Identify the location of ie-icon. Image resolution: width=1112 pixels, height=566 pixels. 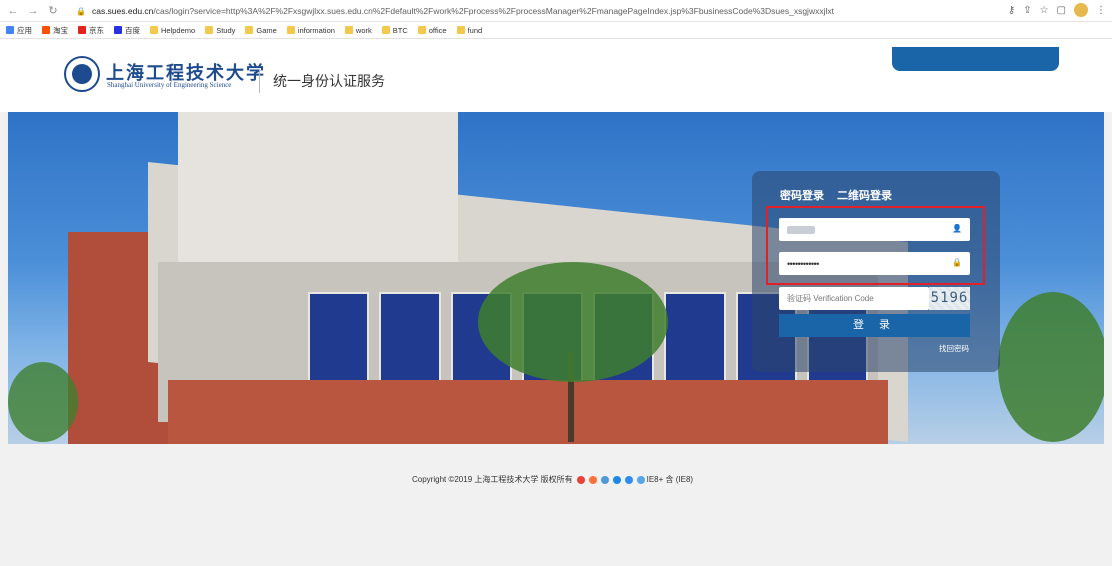
(604, 479).